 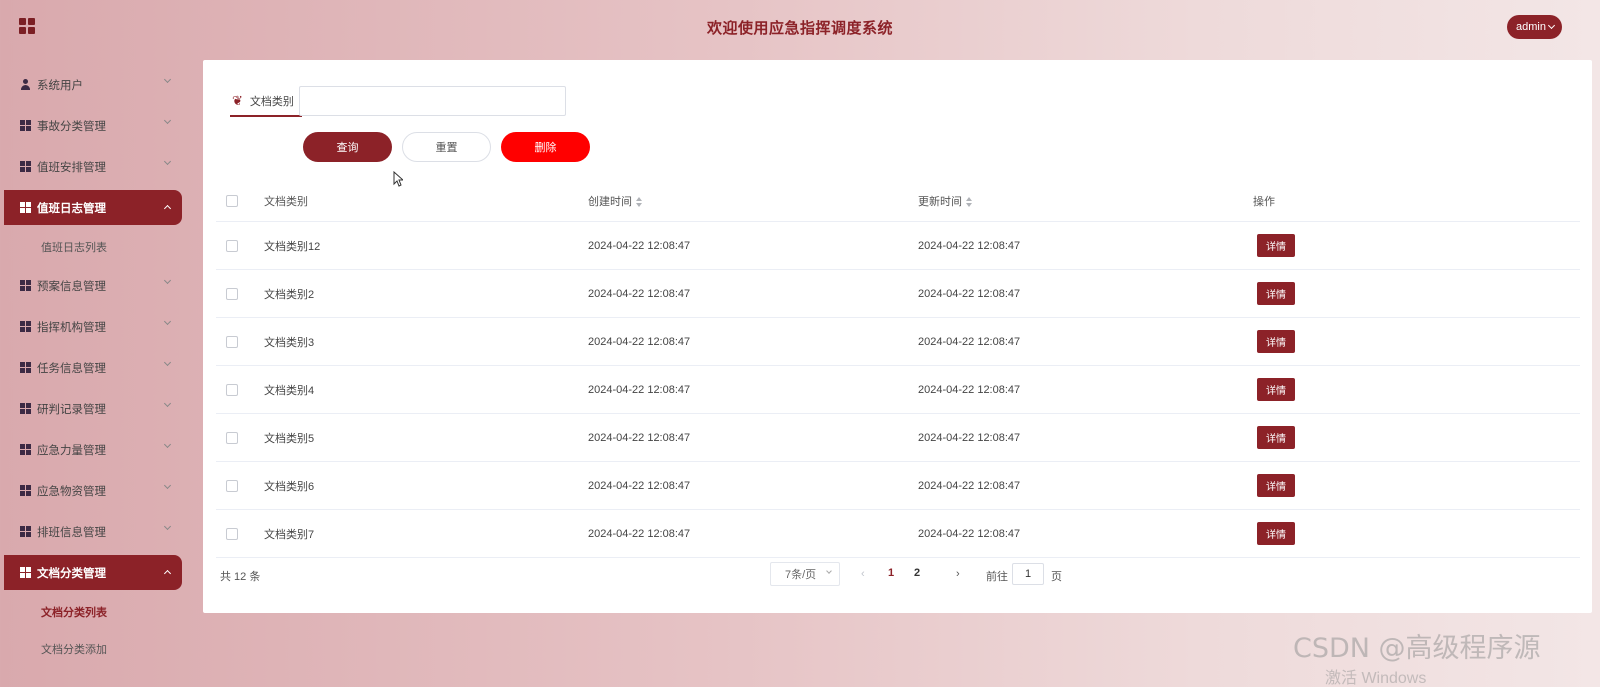 What do you see at coordinates (347, 147) in the screenshot?
I see `search-button: 查询` at bounding box center [347, 147].